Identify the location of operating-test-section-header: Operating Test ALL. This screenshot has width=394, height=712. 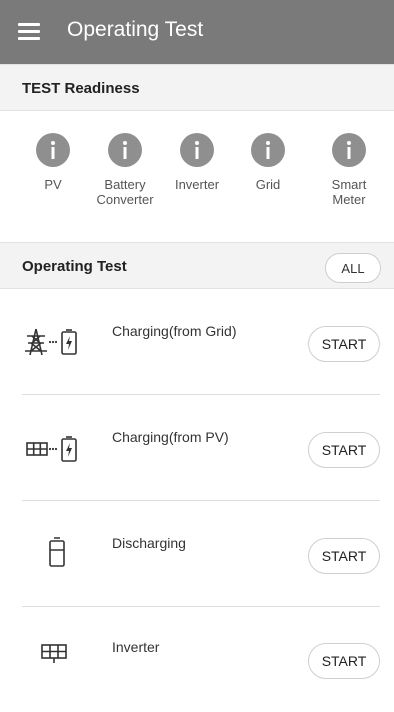
(197, 265).